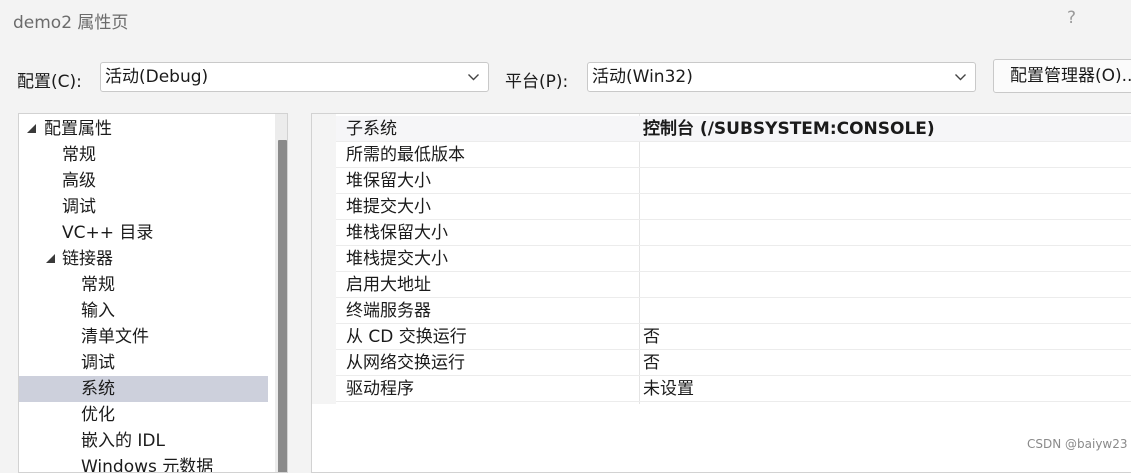 The image size is (1131, 473). What do you see at coordinates (115, 337) in the screenshot?
I see `tree-item-label: 清单文件` at bounding box center [115, 337].